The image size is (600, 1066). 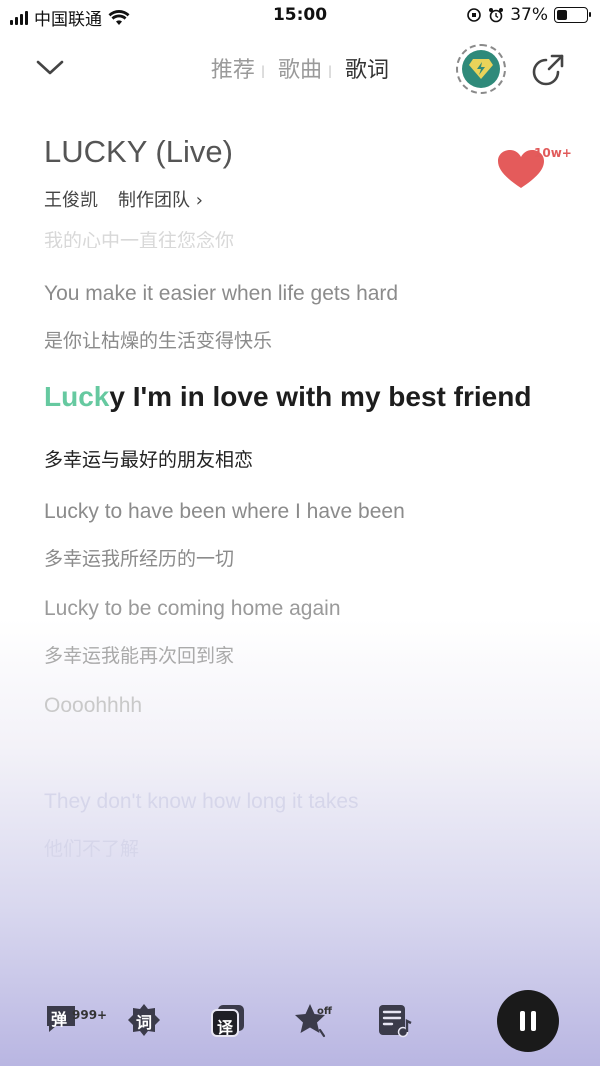 What do you see at coordinates (572, 15) in the screenshot?
I see `battery-icon` at bounding box center [572, 15].